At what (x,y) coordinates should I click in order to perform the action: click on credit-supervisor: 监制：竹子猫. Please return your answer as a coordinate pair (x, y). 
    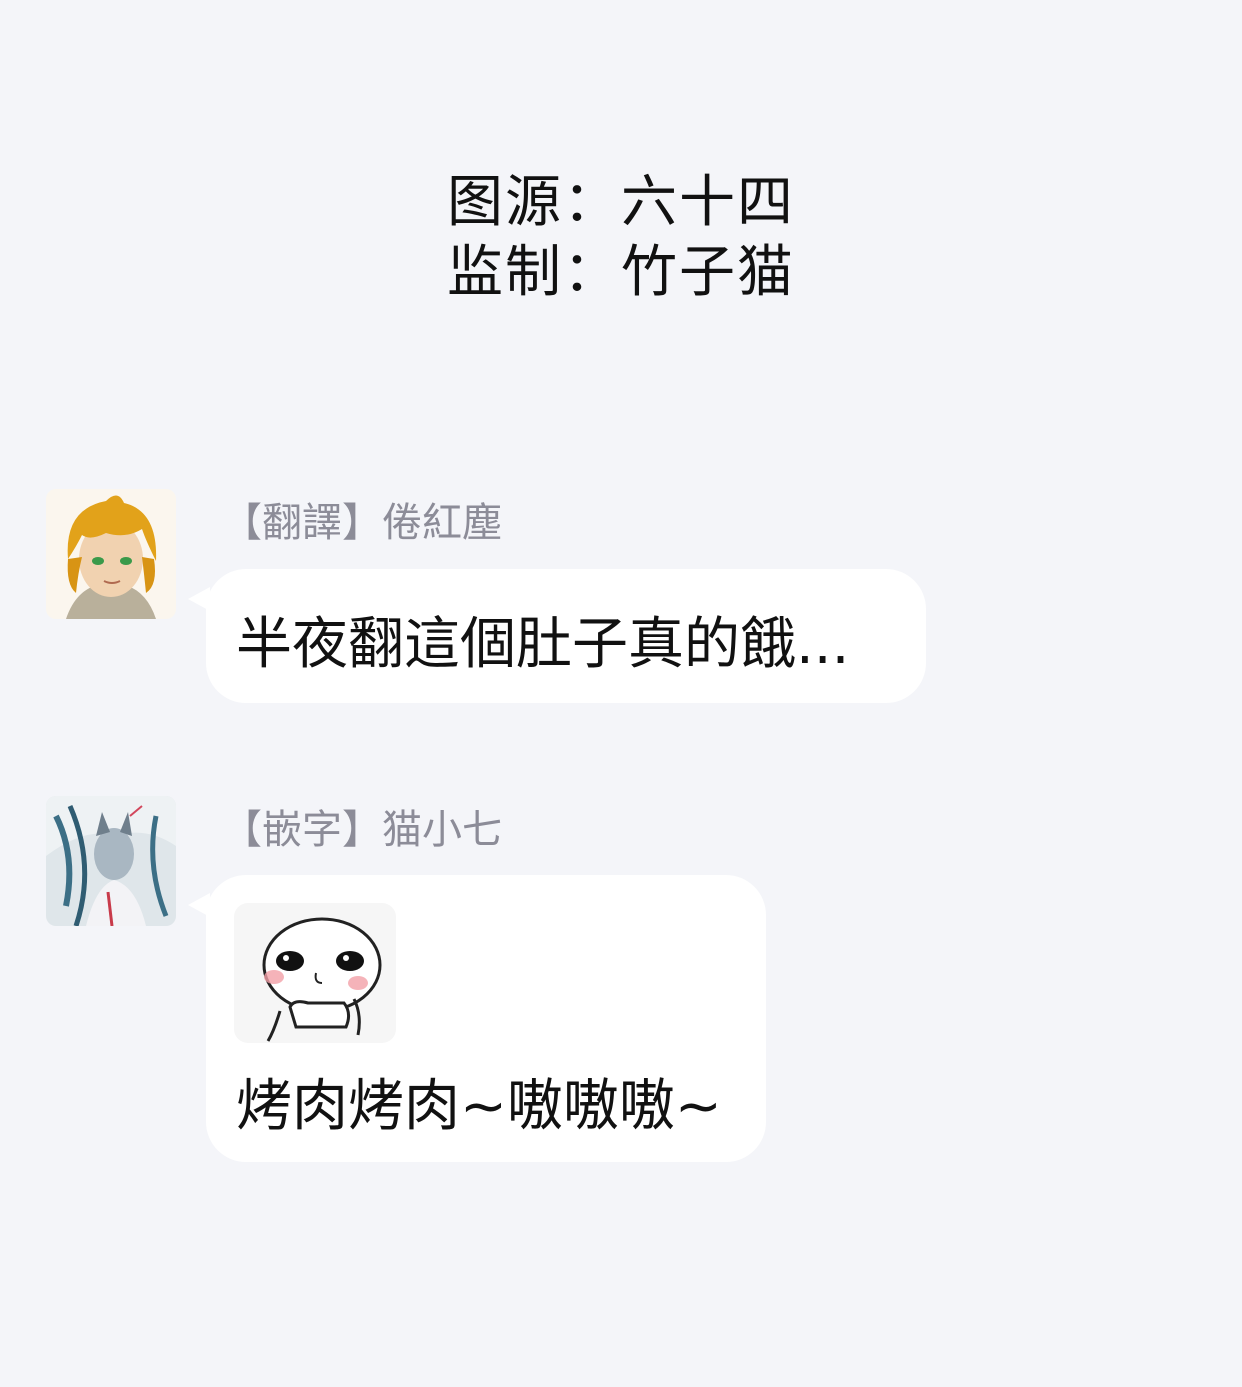
    Looking at the image, I should click on (621, 272).